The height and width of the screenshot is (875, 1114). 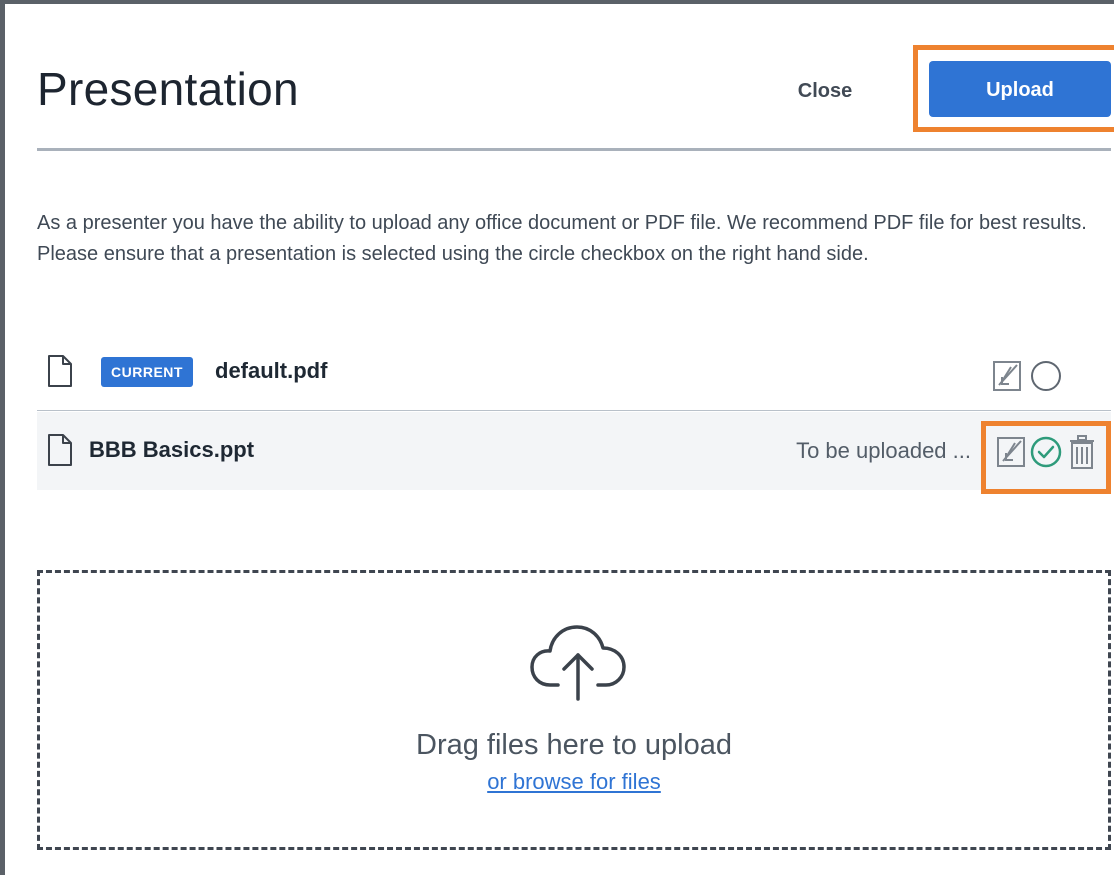 I want to click on current-badge: CURRENT, so click(x=147, y=372).